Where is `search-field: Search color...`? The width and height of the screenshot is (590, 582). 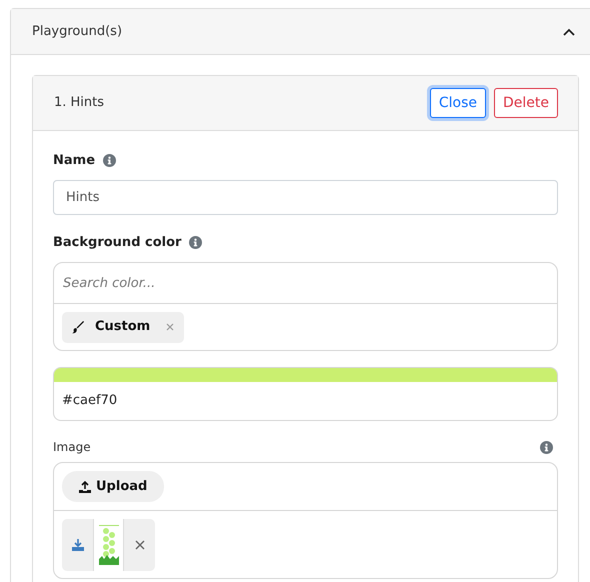 search-field: Search color... is located at coordinates (305, 283).